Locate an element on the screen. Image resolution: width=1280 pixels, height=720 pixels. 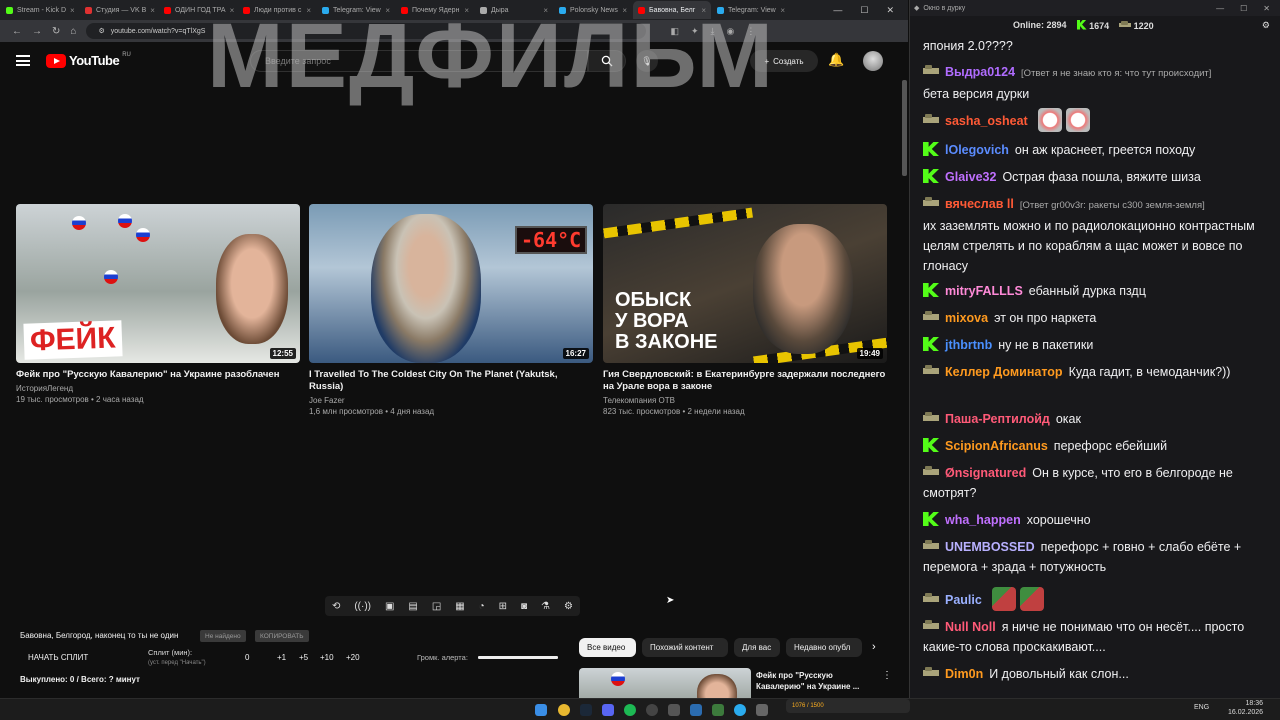
chip-similar: Похожий контент is located at coordinates (685, 647).